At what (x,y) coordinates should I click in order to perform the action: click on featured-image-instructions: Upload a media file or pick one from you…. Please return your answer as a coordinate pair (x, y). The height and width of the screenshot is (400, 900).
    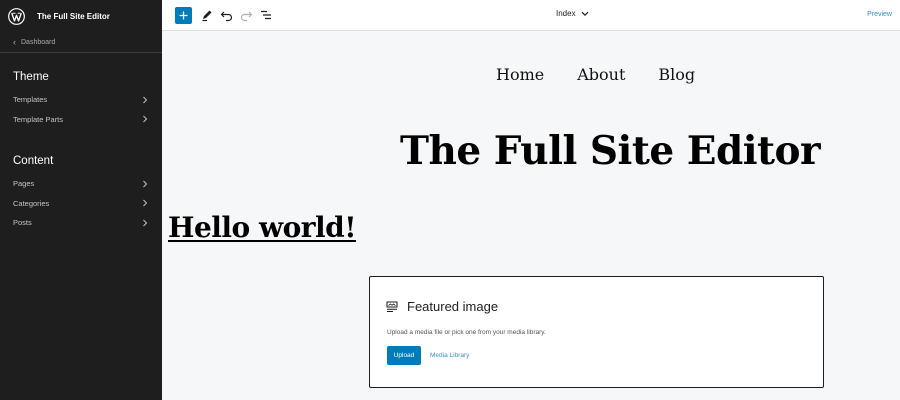
    Looking at the image, I should click on (466, 332).